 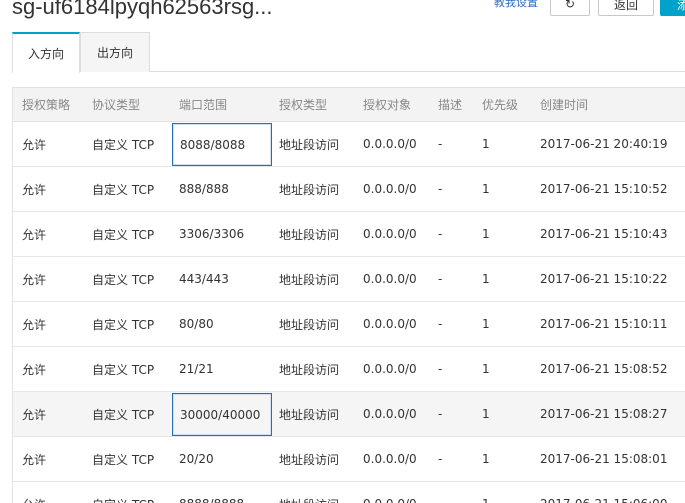 What do you see at coordinates (603, 492) in the screenshot?
I see `cell-created-time: 2017-06-21 15:06:00` at bounding box center [603, 492].